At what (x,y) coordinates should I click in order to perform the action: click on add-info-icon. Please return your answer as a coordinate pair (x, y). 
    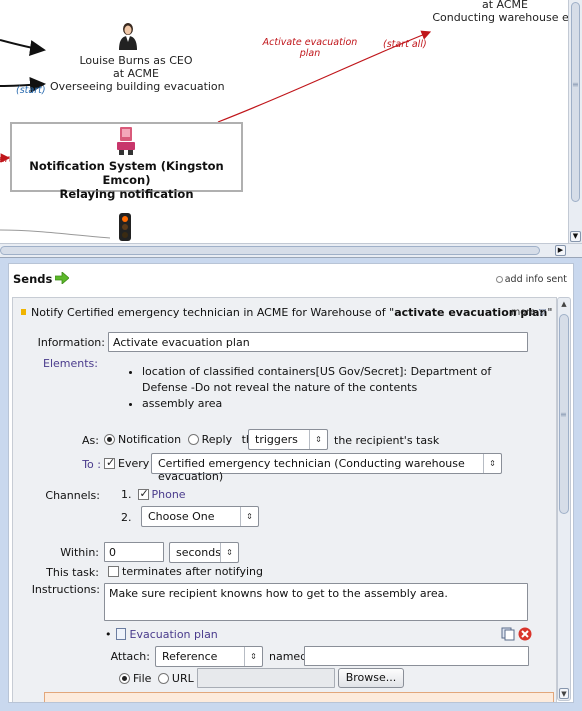
    Looking at the image, I should click on (499, 279).